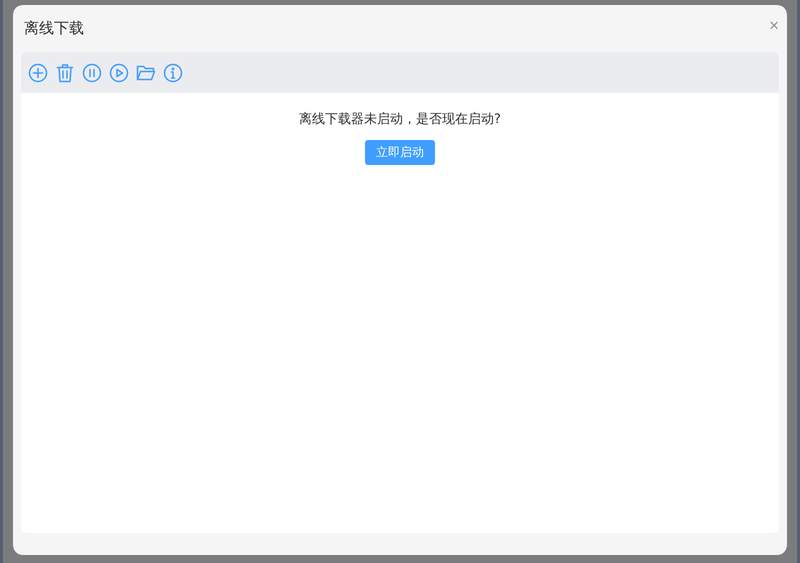 The height and width of the screenshot is (563, 800). Describe the element at coordinates (119, 72) in the screenshot. I see `play-circle-icon` at that location.